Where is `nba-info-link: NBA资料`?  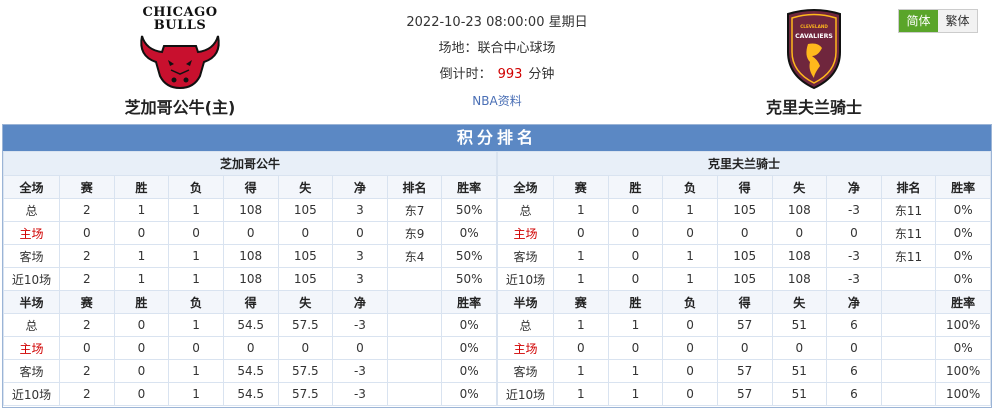
nba-info-link: NBA资料 is located at coordinates (496, 101).